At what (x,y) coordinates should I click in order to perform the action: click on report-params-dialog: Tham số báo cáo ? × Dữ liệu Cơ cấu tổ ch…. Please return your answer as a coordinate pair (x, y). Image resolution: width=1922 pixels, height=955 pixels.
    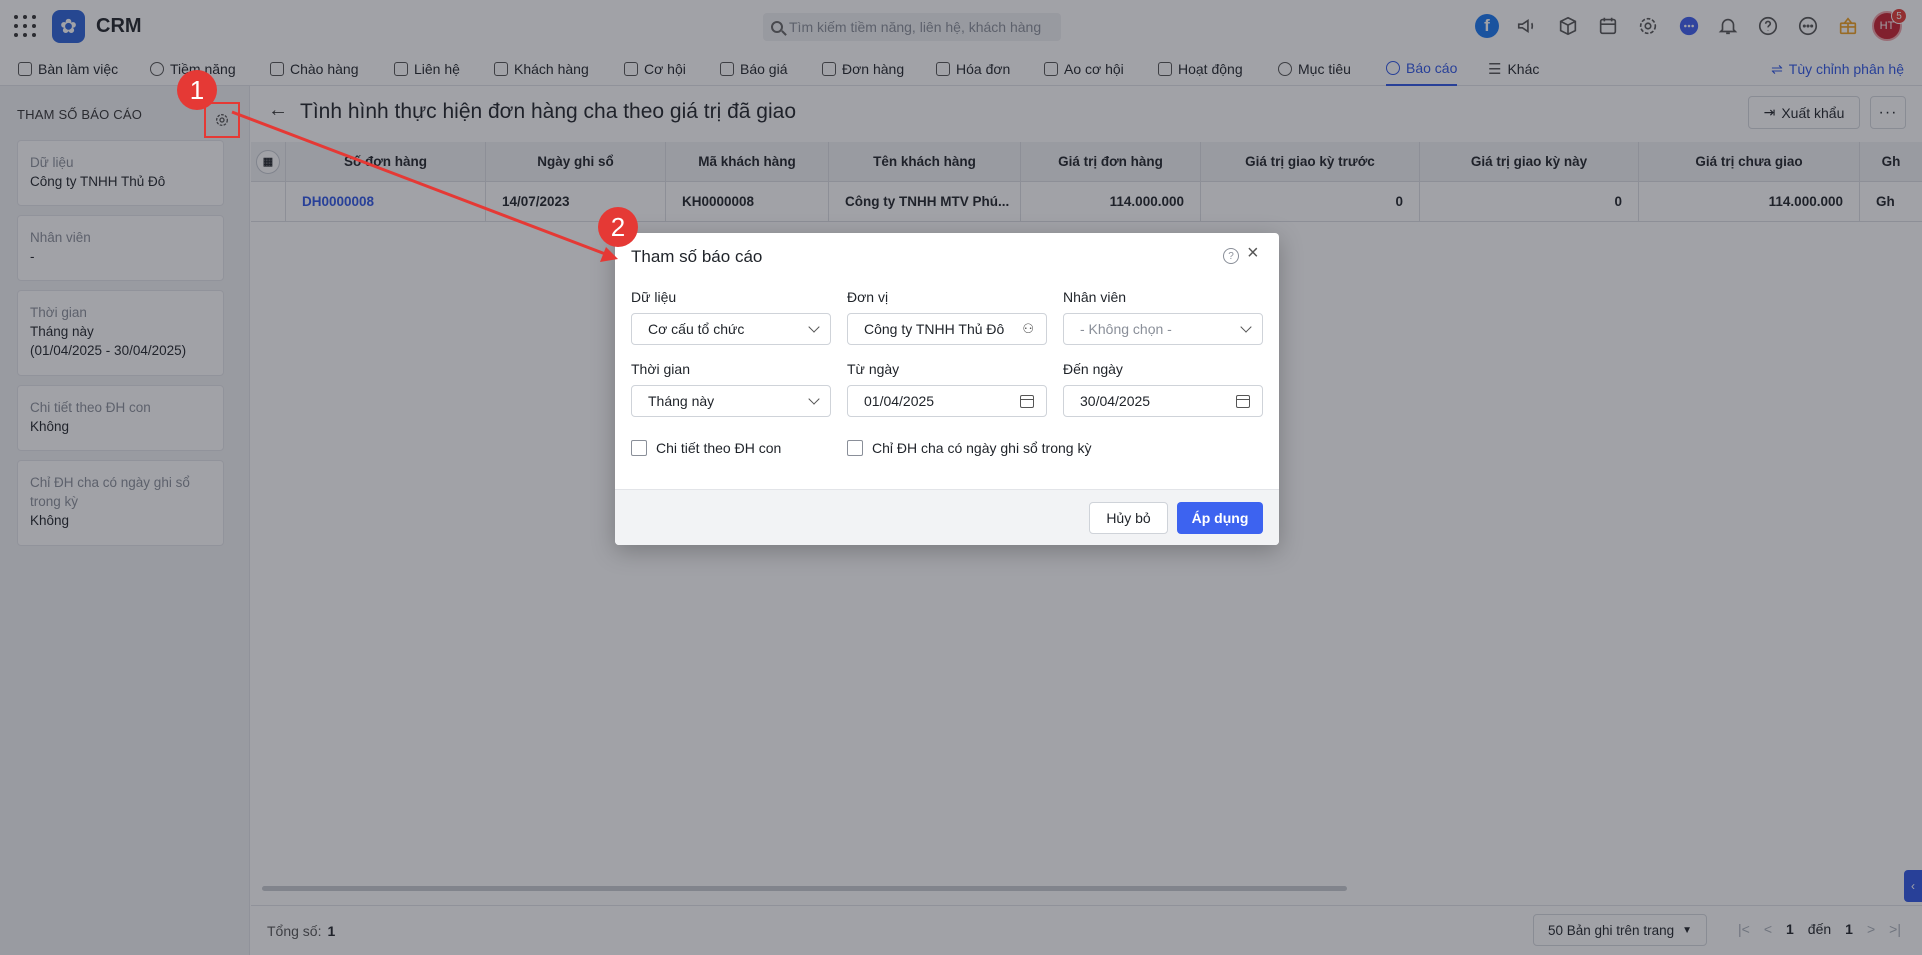
    Looking at the image, I should click on (947, 389).